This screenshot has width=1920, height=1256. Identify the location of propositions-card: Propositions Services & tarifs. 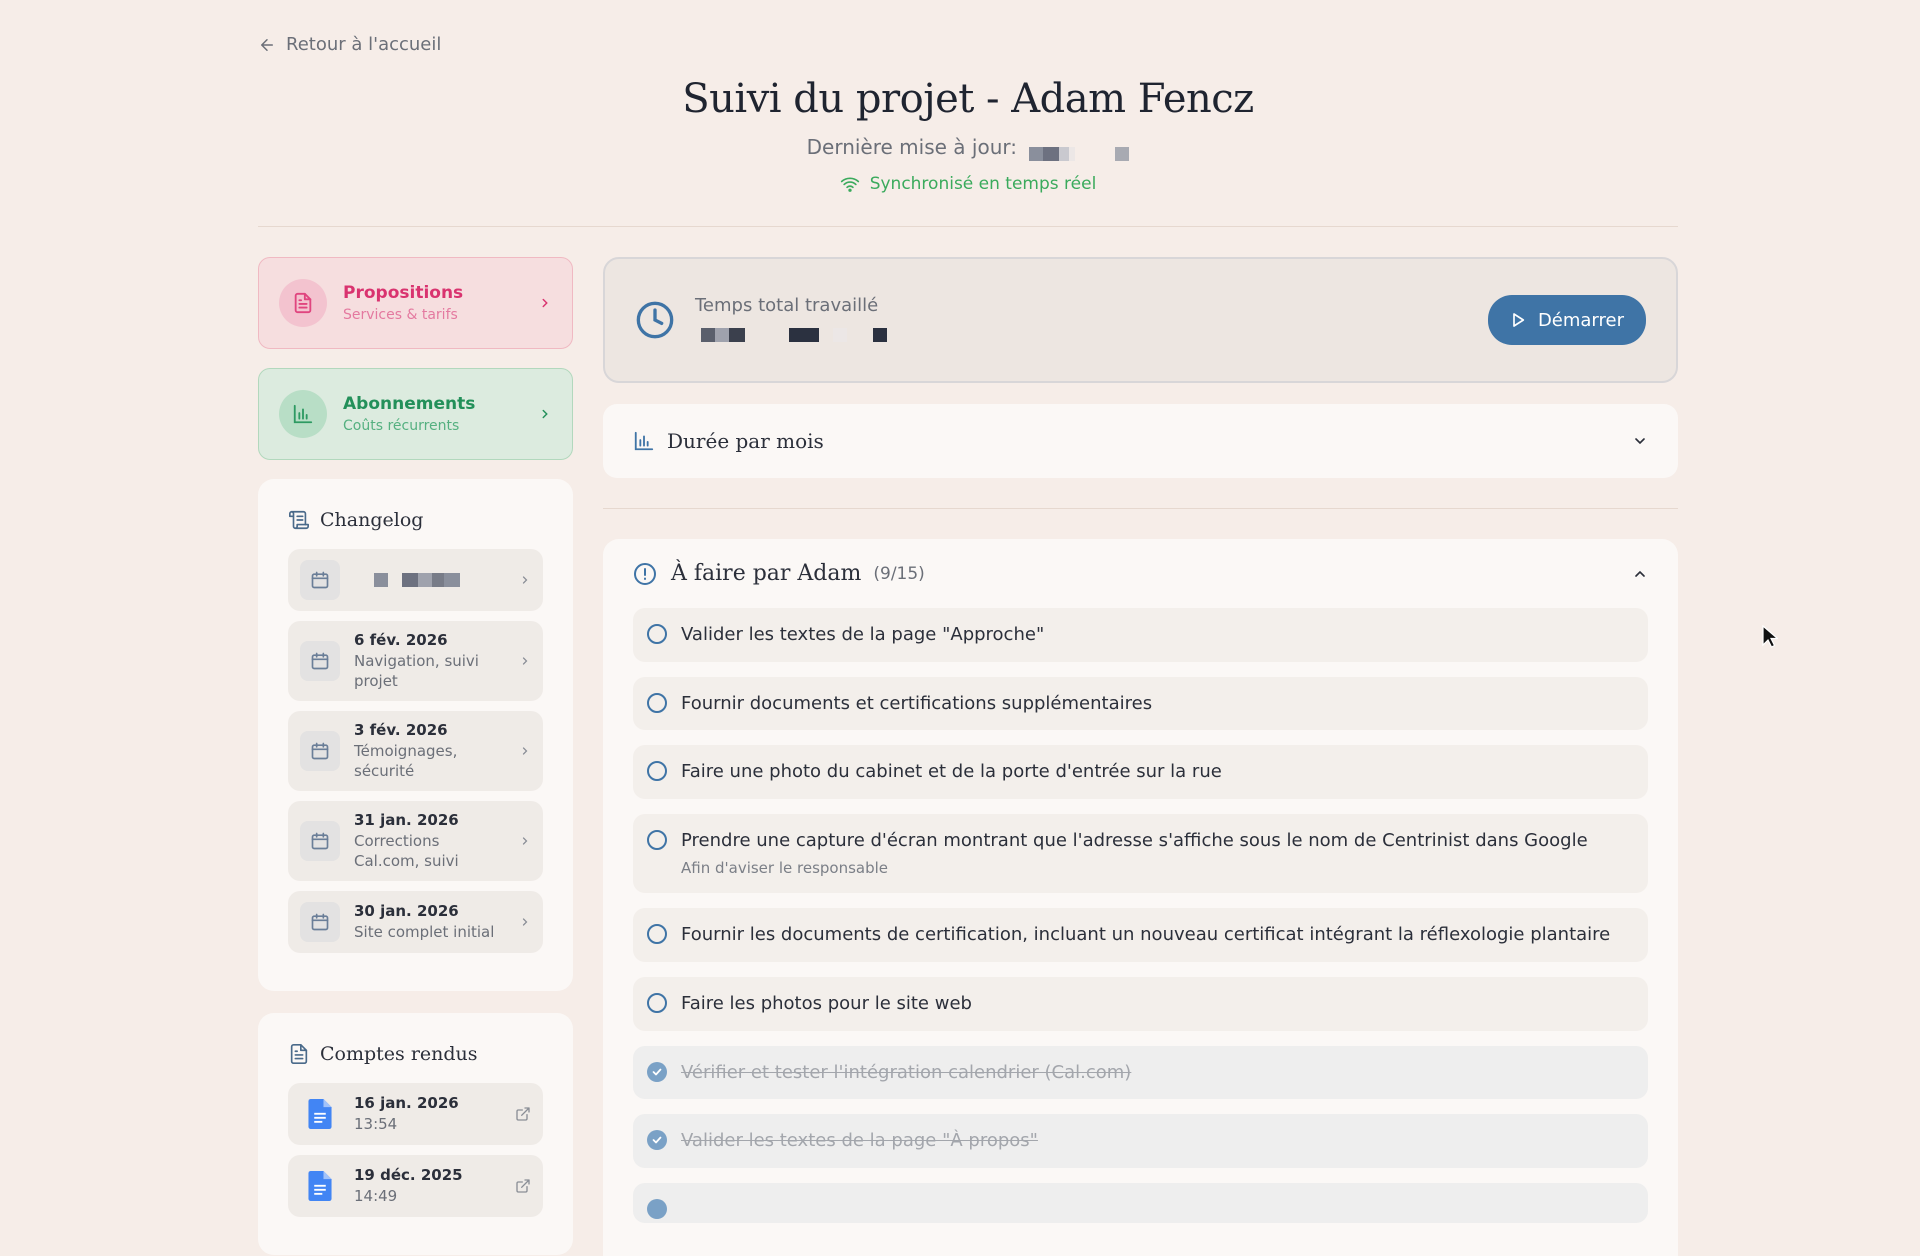
(415, 303).